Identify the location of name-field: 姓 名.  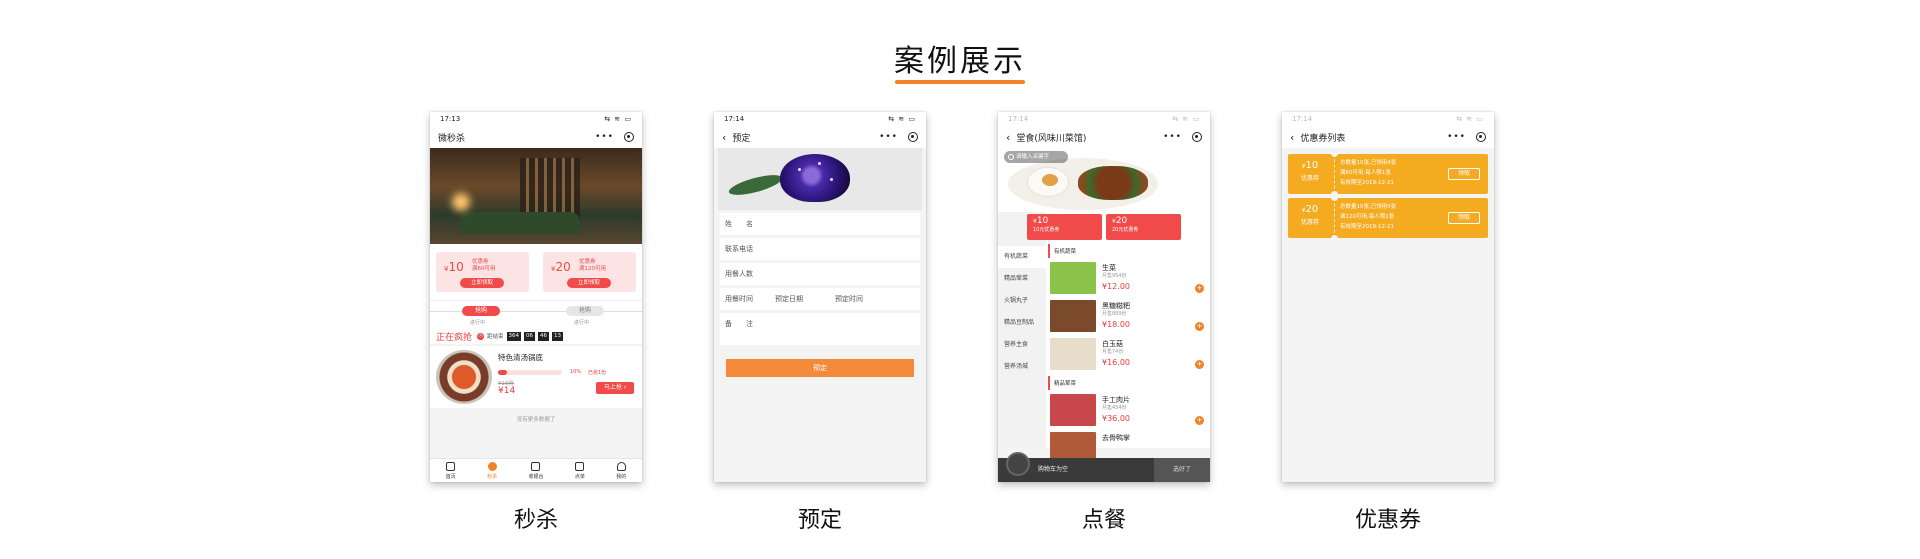
(820, 224).